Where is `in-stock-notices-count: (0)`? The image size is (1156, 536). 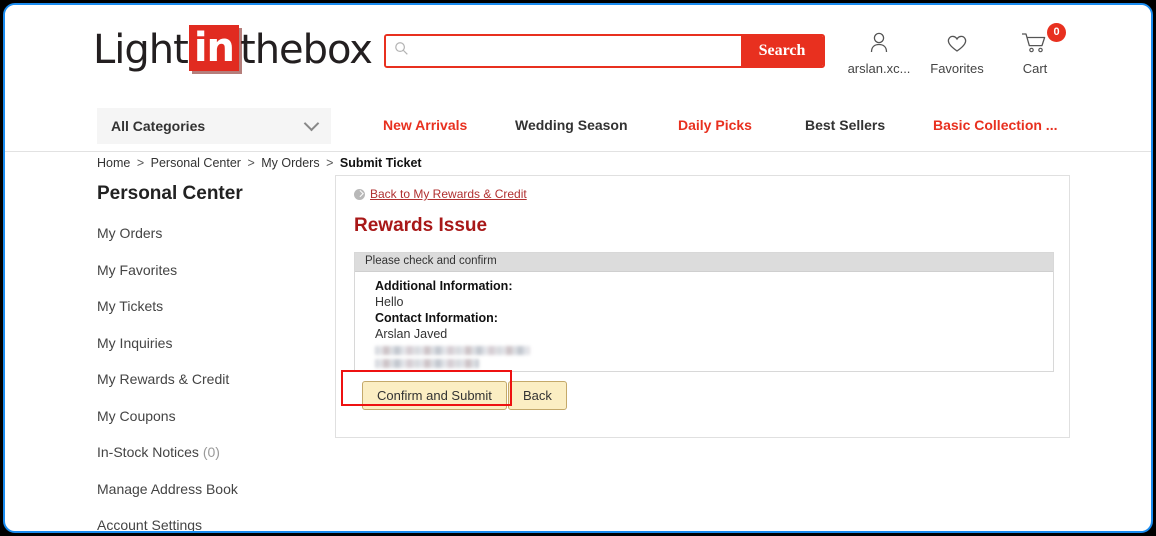 in-stock-notices-count: (0) is located at coordinates (211, 452).